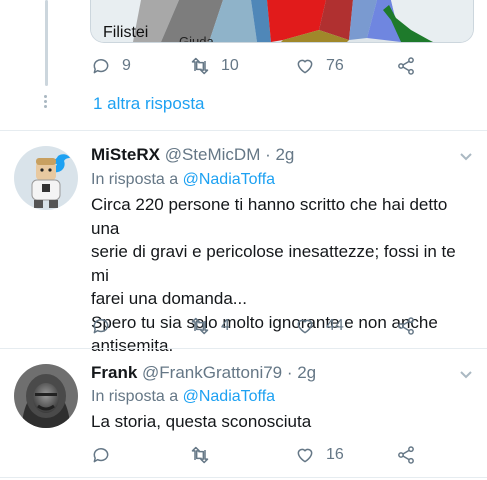  What do you see at coordinates (201, 421) in the screenshot?
I see `tweet-text-line: La storia, questa sconosciuta` at bounding box center [201, 421].